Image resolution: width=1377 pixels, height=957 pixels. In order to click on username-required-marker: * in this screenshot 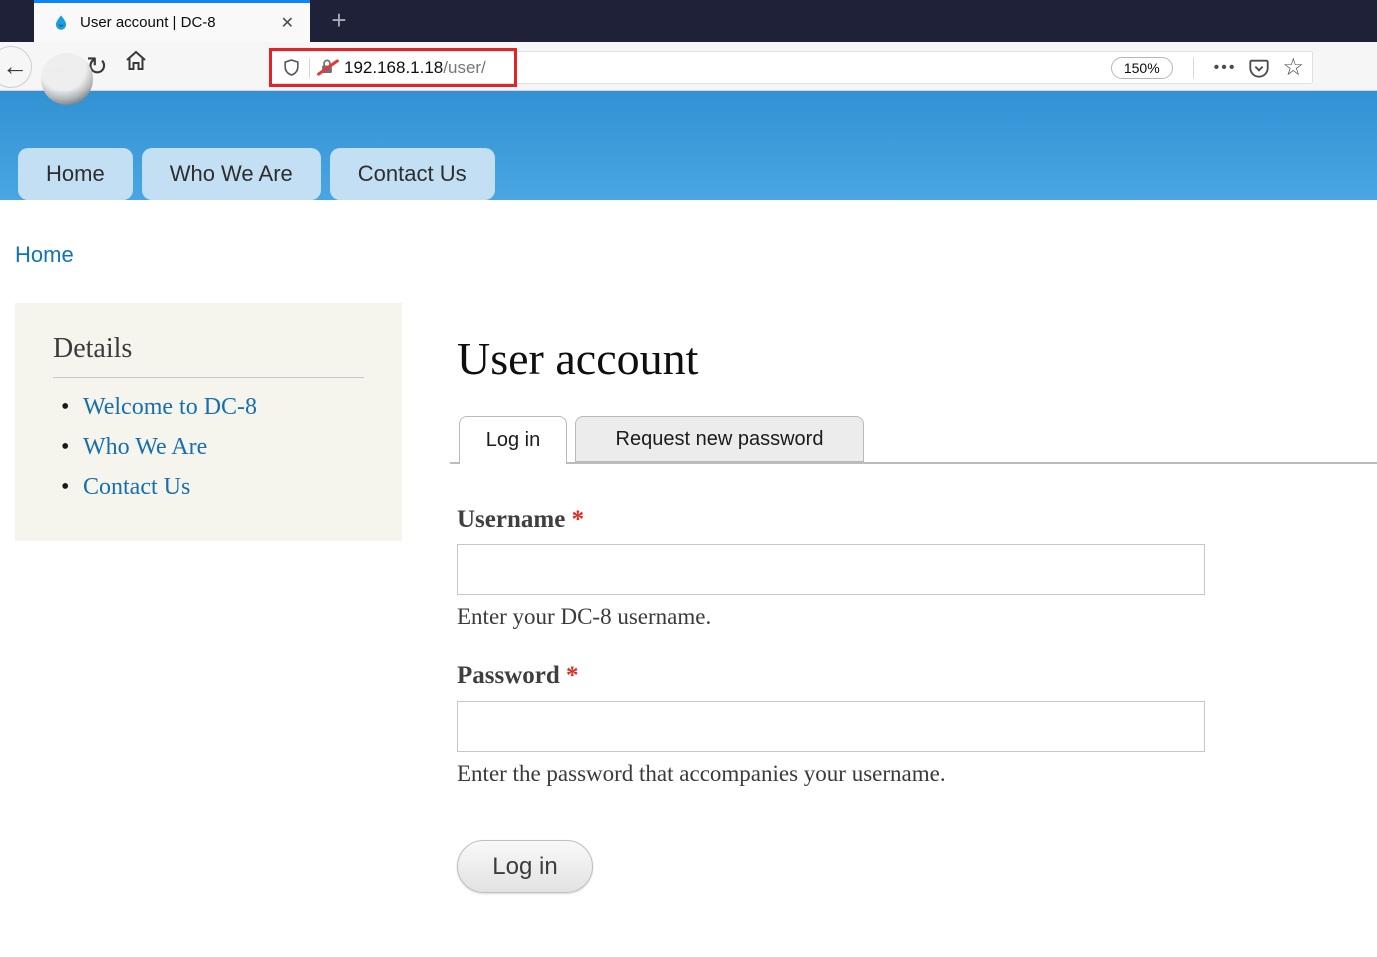, I will do `click(578, 519)`.